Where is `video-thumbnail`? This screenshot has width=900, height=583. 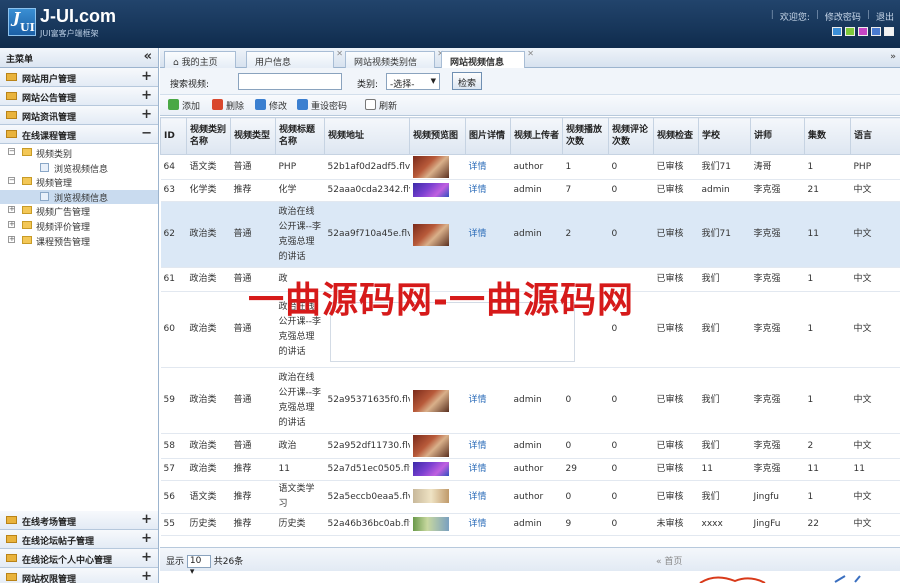
video-thumbnail is located at coordinates (430, 167).